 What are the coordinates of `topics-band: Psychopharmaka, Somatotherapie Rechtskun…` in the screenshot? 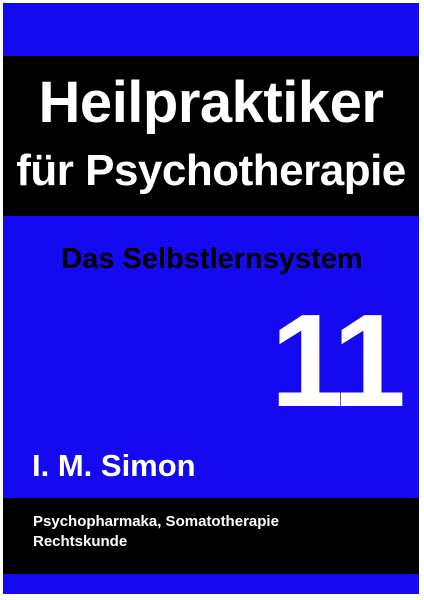 It's located at (211, 536).